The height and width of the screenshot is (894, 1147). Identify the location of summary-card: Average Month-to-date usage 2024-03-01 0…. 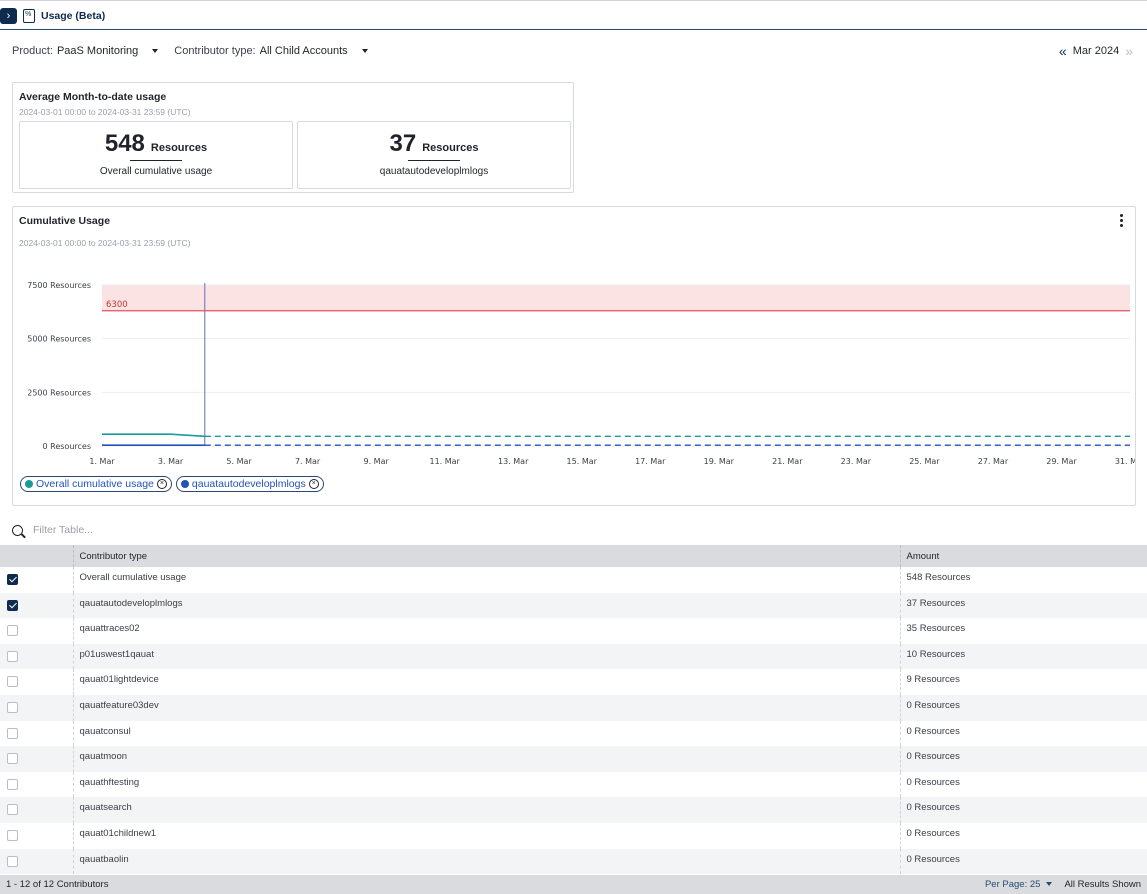
(293, 137).